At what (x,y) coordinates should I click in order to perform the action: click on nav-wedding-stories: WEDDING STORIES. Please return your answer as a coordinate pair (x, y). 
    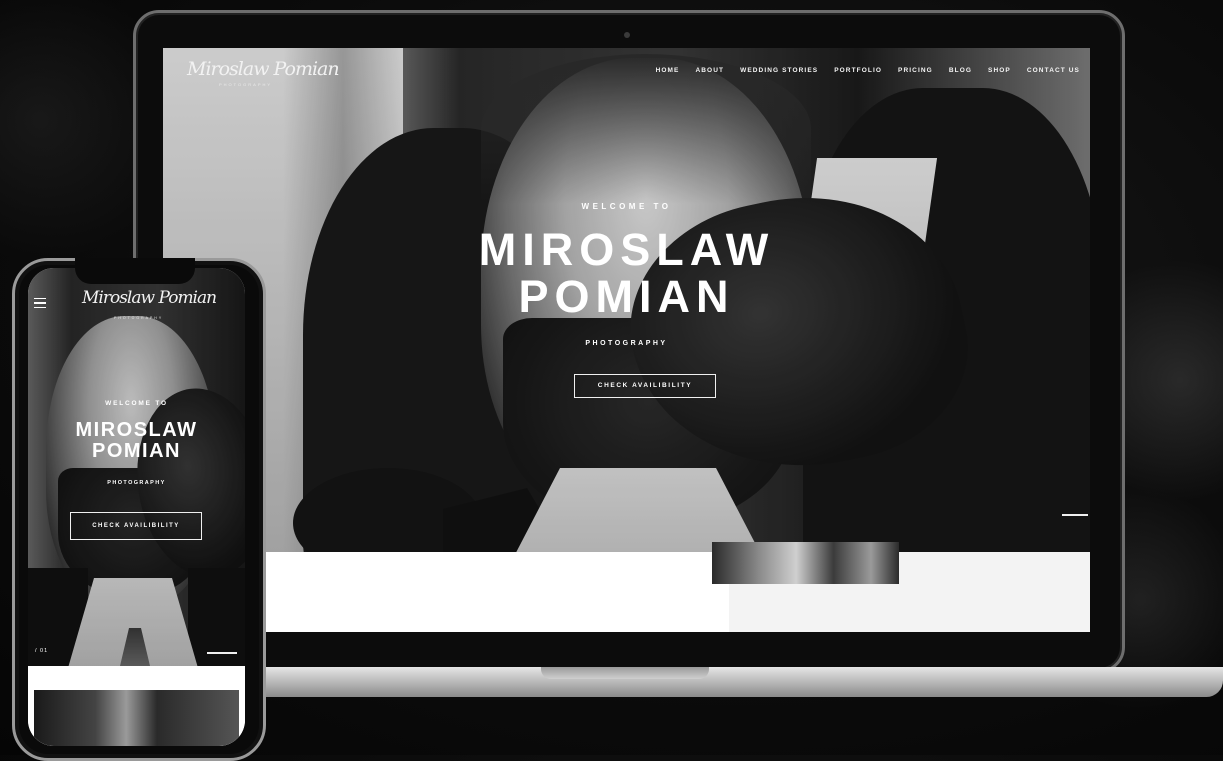
    Looking at the image, I should click on (779, 70).